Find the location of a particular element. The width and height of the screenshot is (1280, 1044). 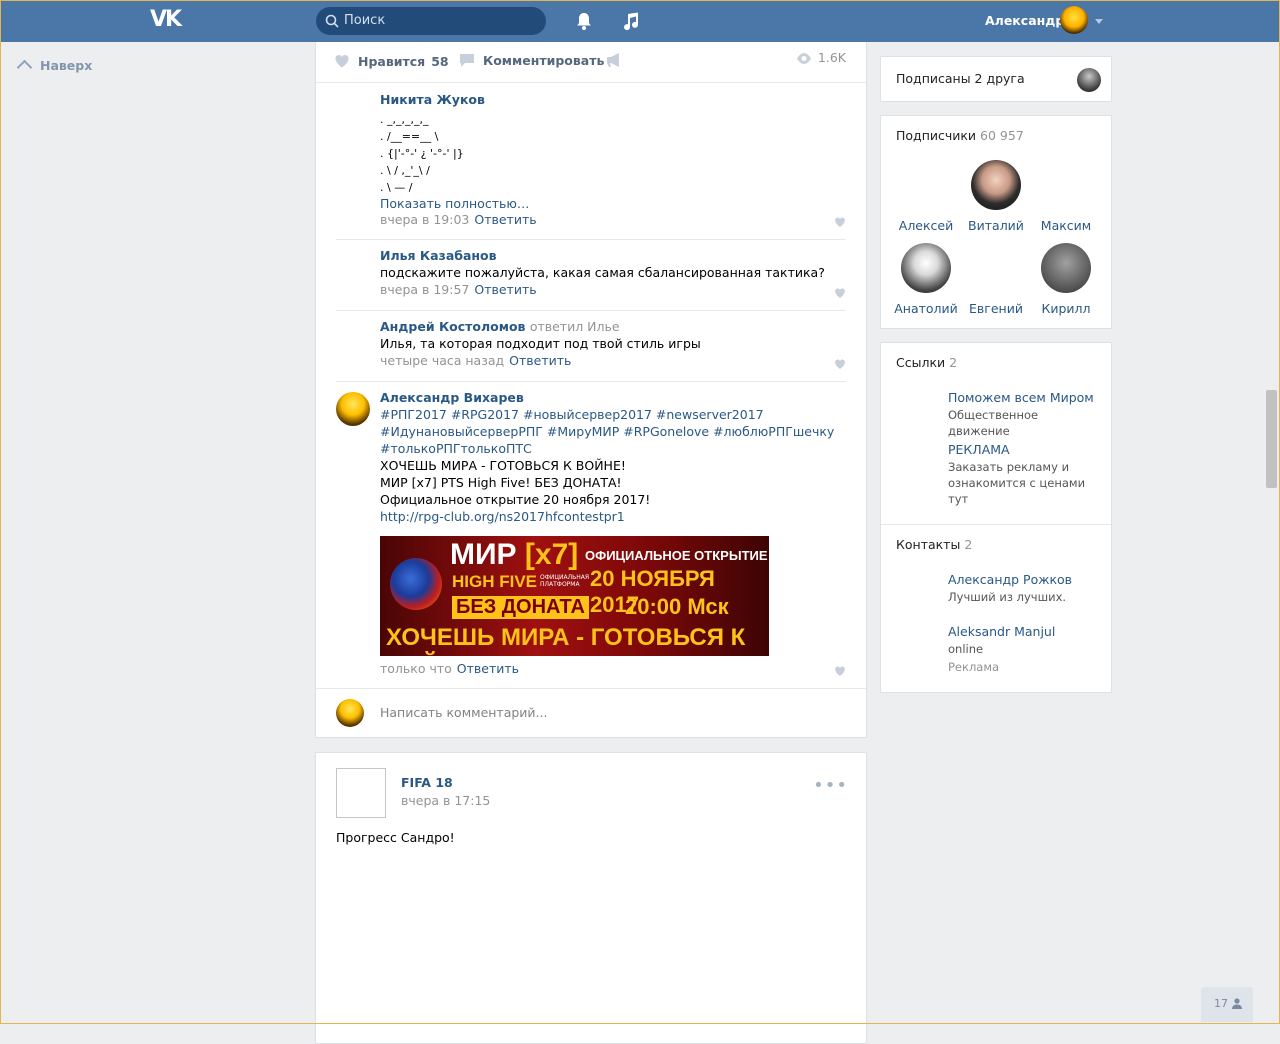

bell-icon is located at coordinates (584, 21).